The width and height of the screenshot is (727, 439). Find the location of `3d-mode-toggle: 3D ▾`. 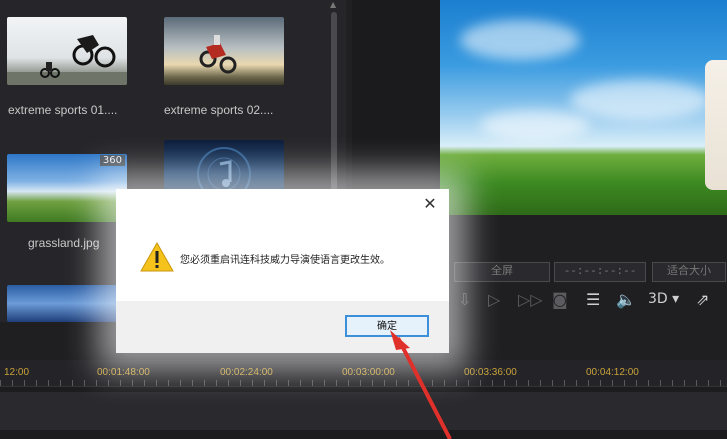

3d-mode-toggle: 3D ▾ is located at coordinates (663, 299).